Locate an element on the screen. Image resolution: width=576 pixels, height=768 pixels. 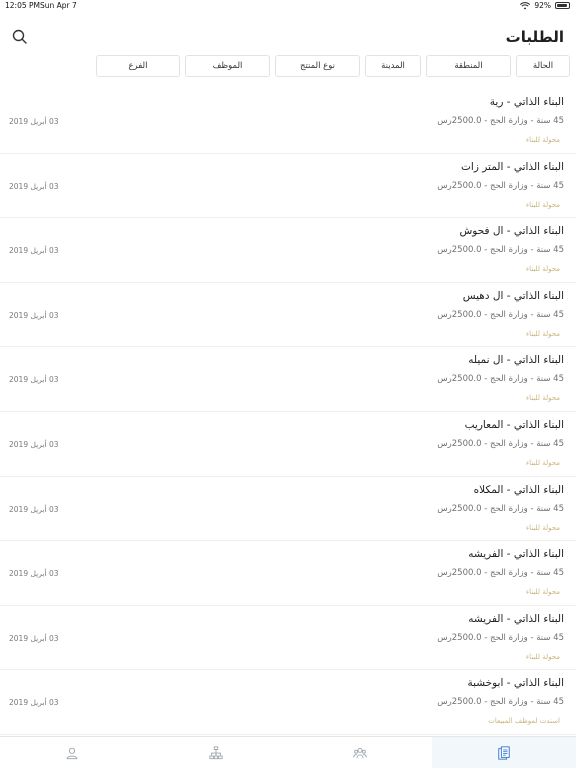
filter-status: الحالة is located at coordinates (543, 66).